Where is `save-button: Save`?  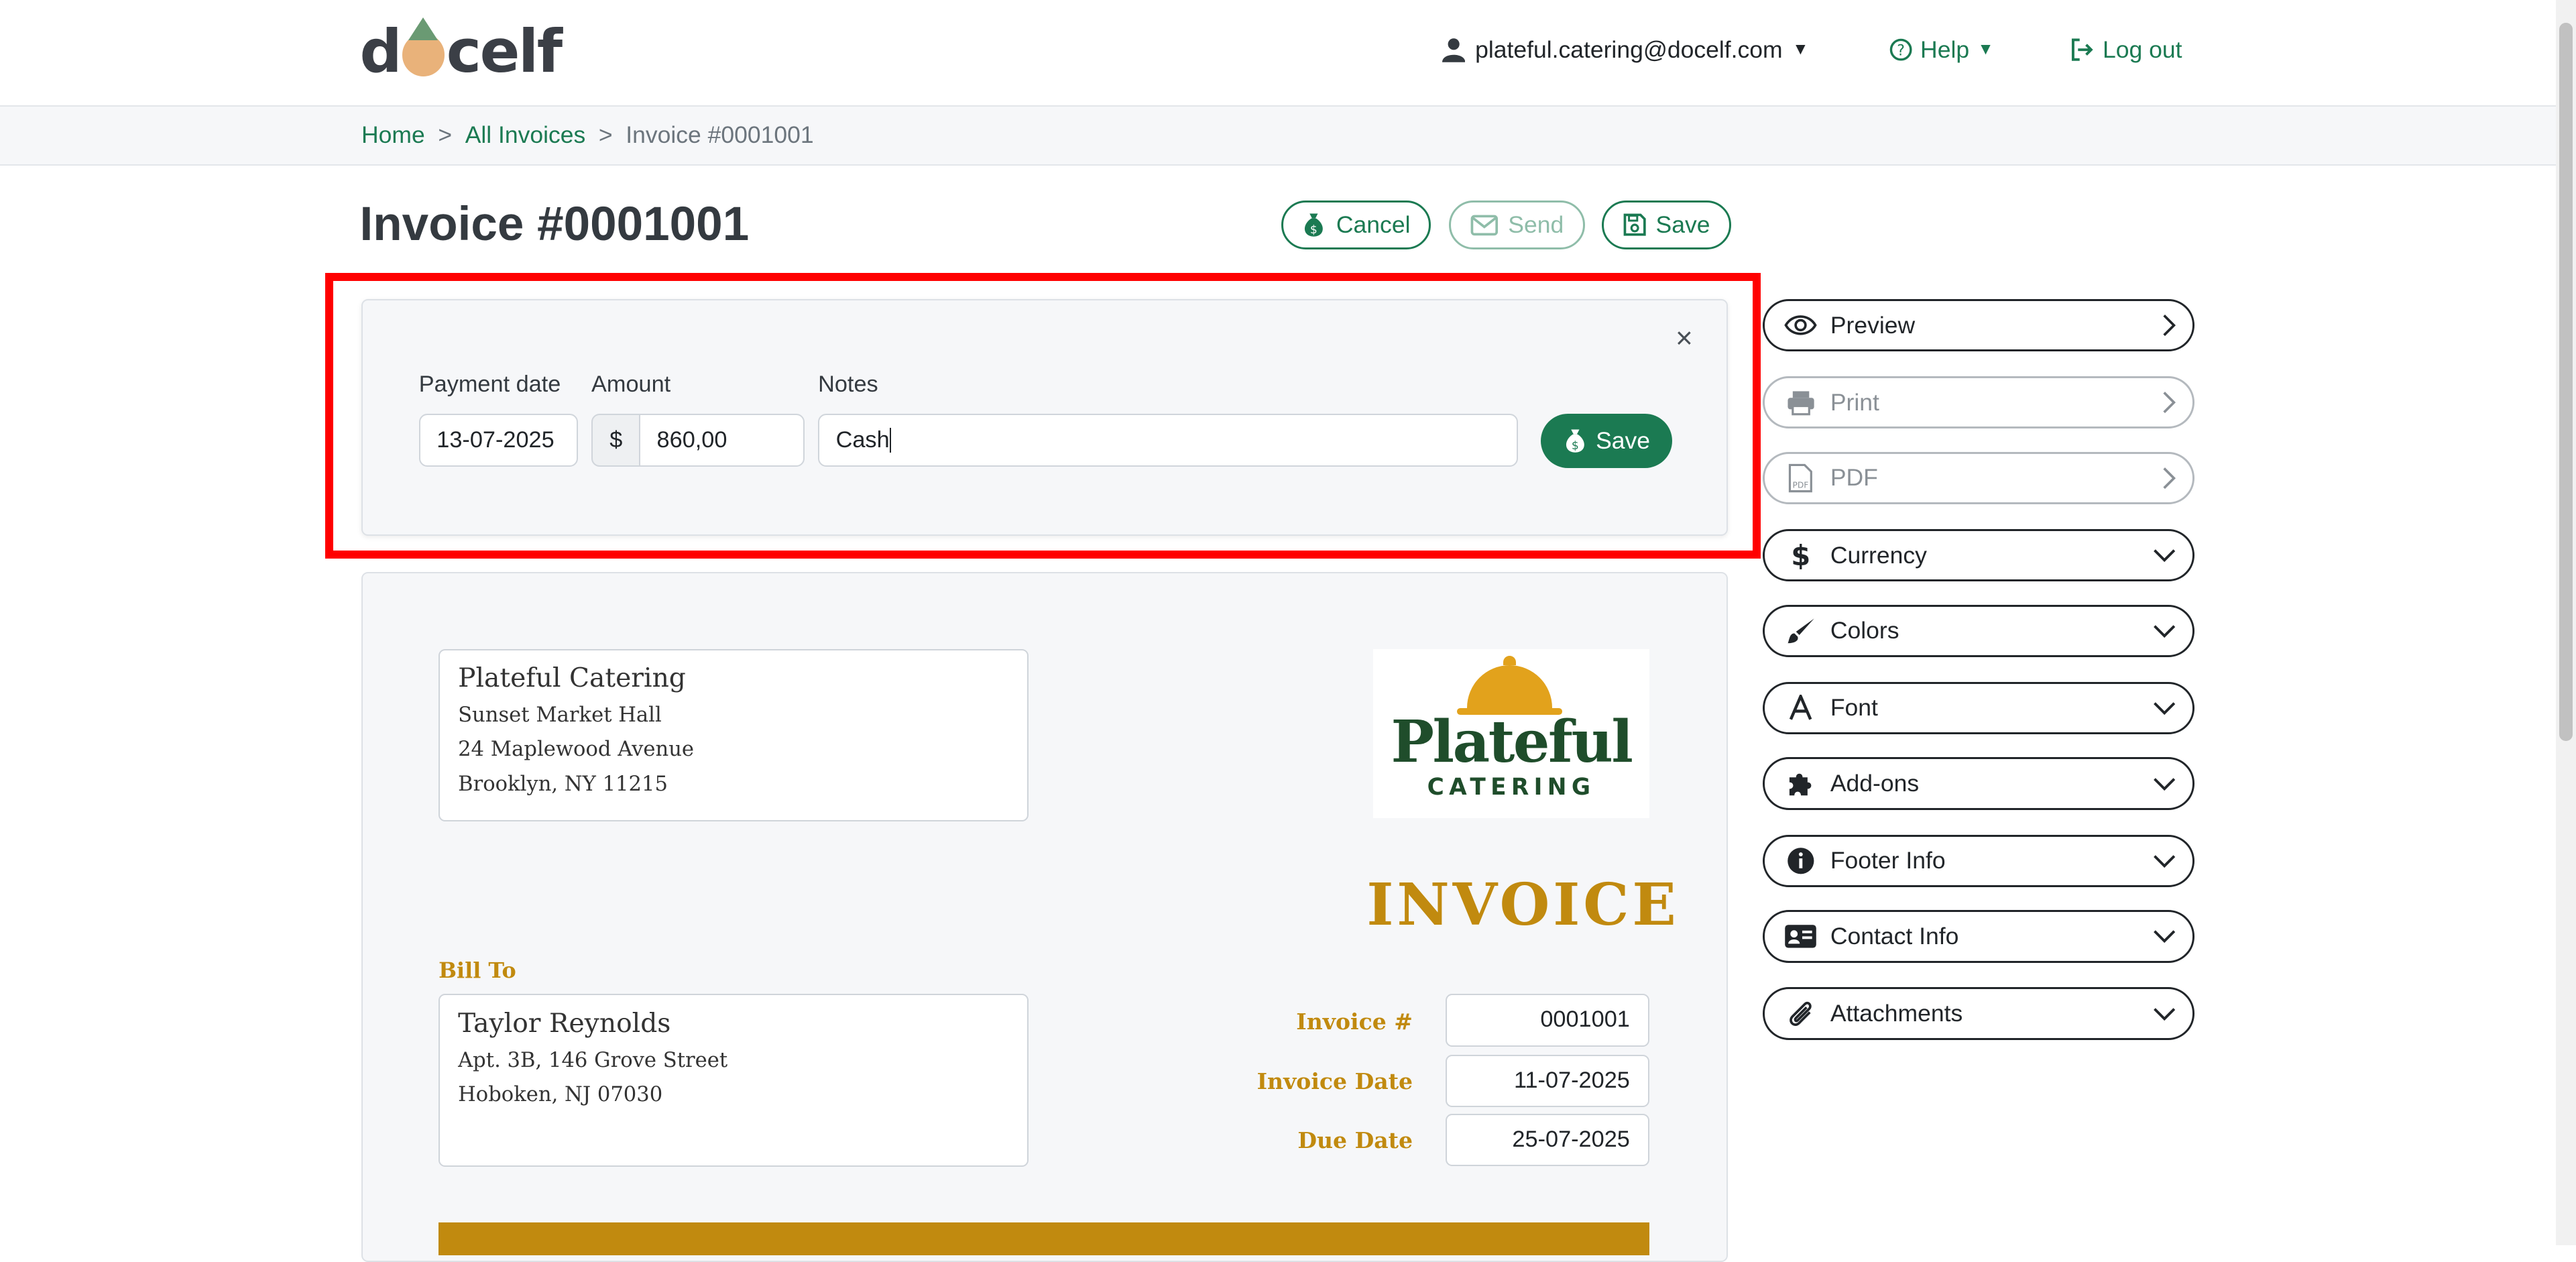 save-button: Save is located at coordinates (1666, 225).